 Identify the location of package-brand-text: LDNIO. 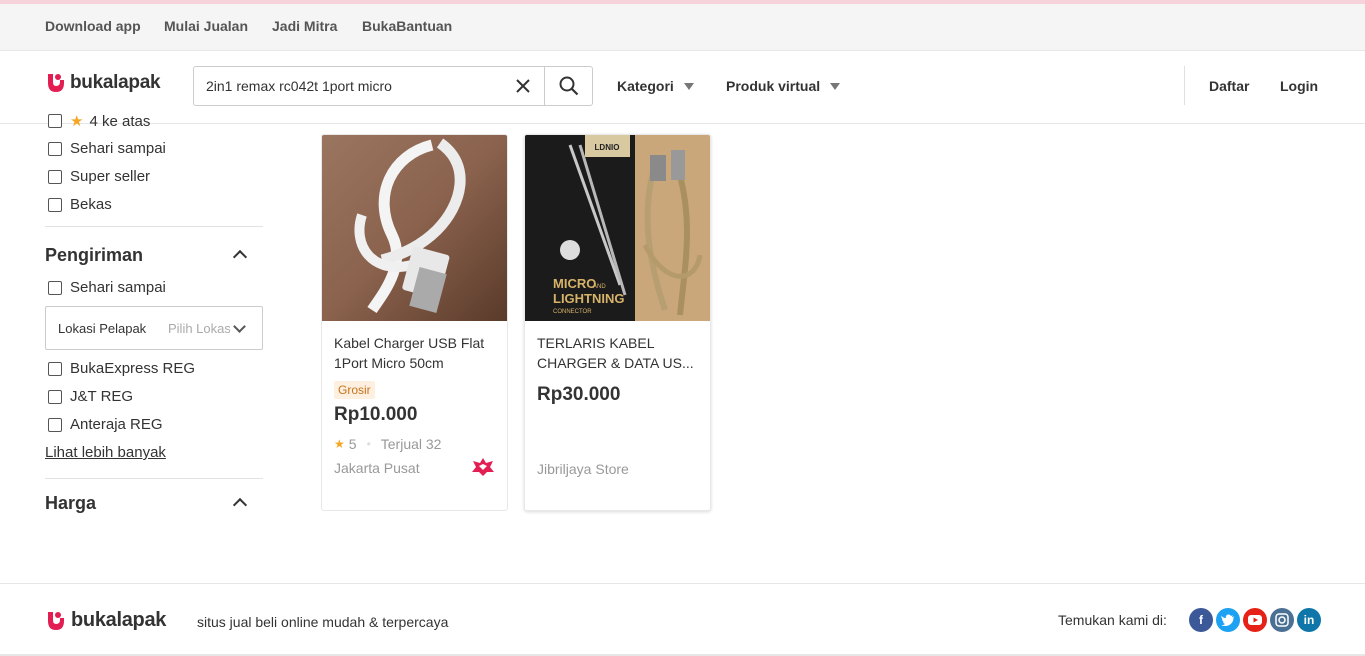
(607, 147).